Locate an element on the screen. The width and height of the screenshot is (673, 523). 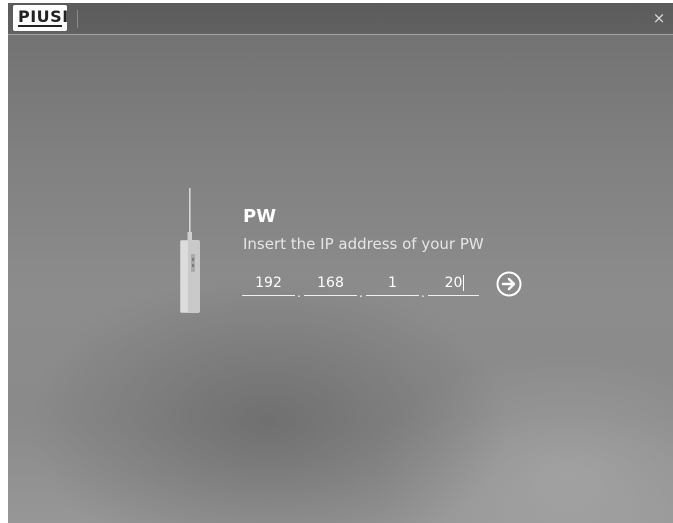
ip-octet-4-input is located at coordinates (453, 283).